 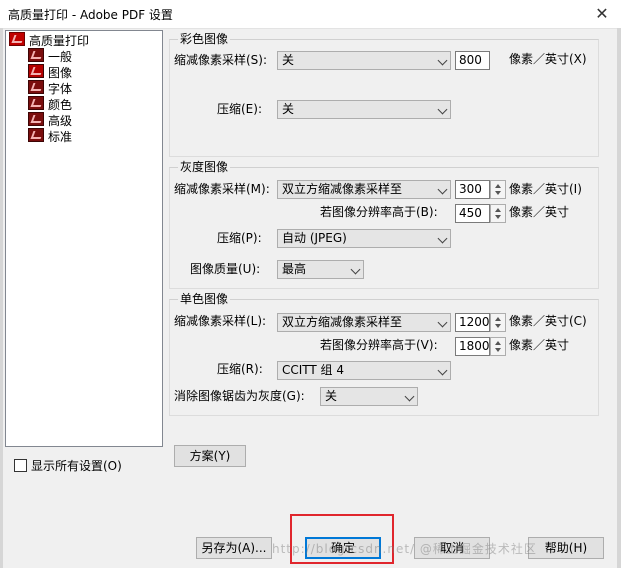 I want to click on pdf-settings-icon, so click(x=17, y=39).